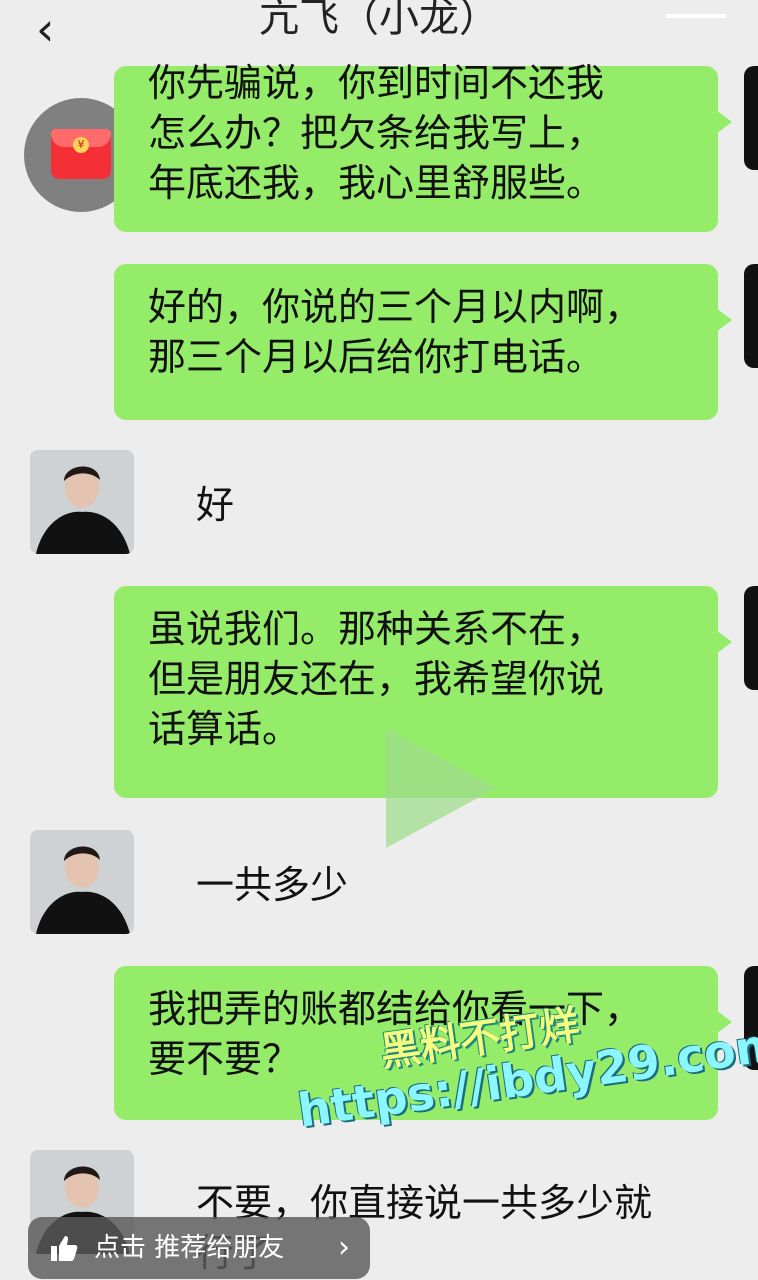 Image resolution: width=758 pixels, height=1280 pixels. Describe the element at coordinates (272, 885) in the screenshot. I see `message-text-incoming: 一共多少` at that location.